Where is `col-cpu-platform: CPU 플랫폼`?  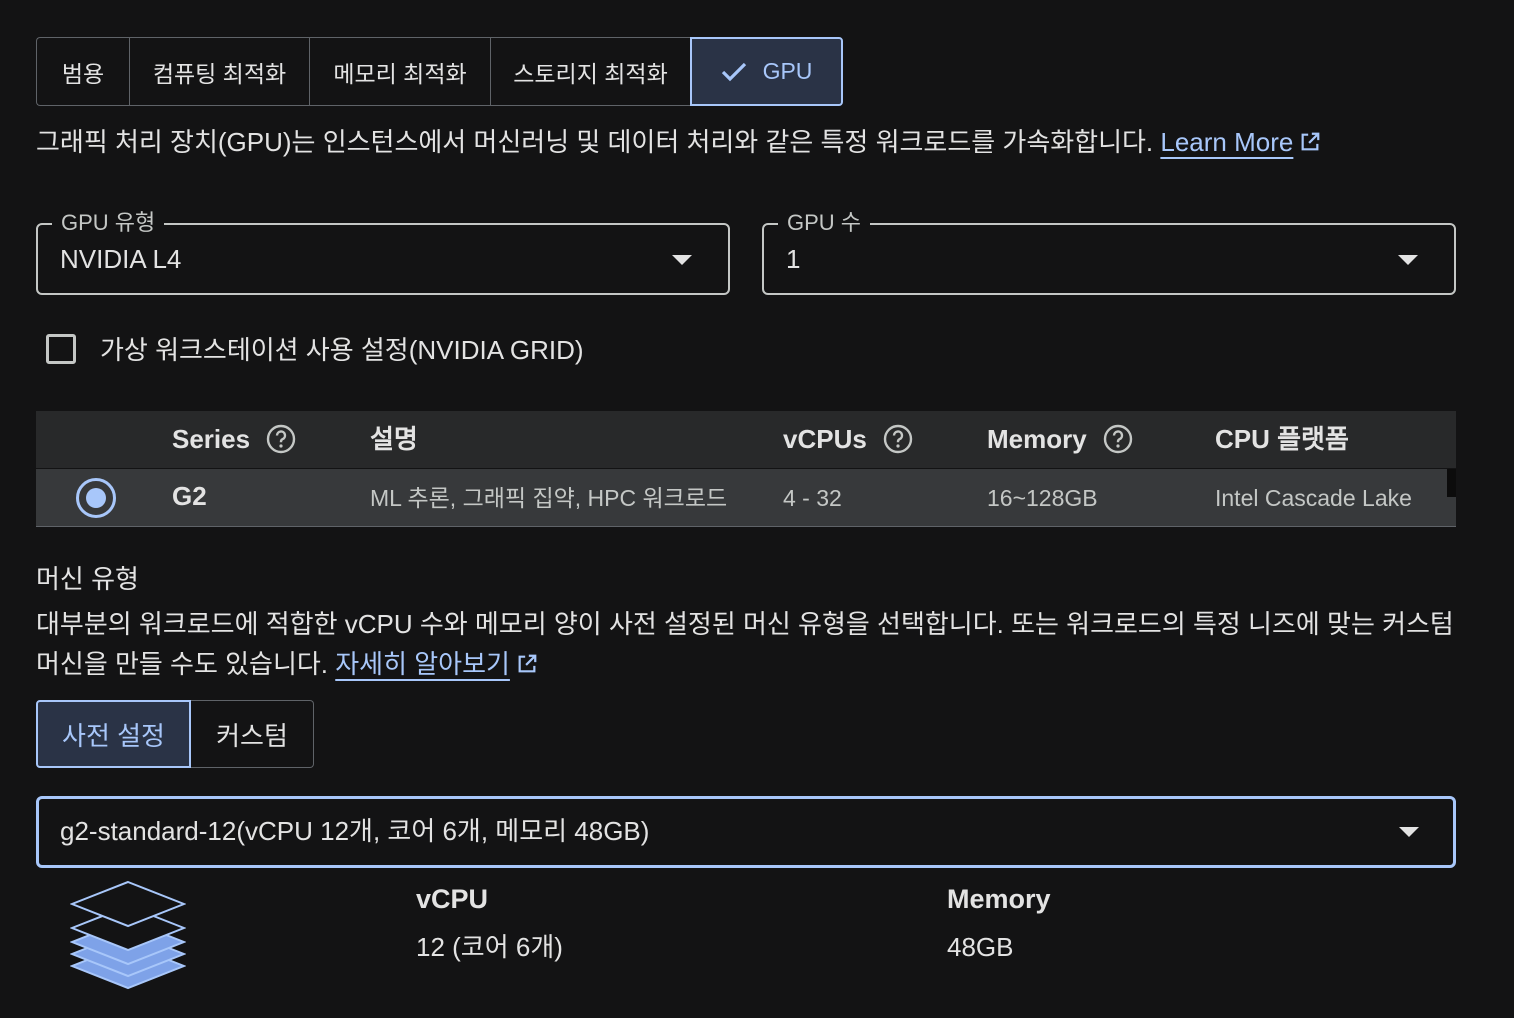 col-cpu-platform: CPU 플랫폼 is located at coordinates (1282, 439).